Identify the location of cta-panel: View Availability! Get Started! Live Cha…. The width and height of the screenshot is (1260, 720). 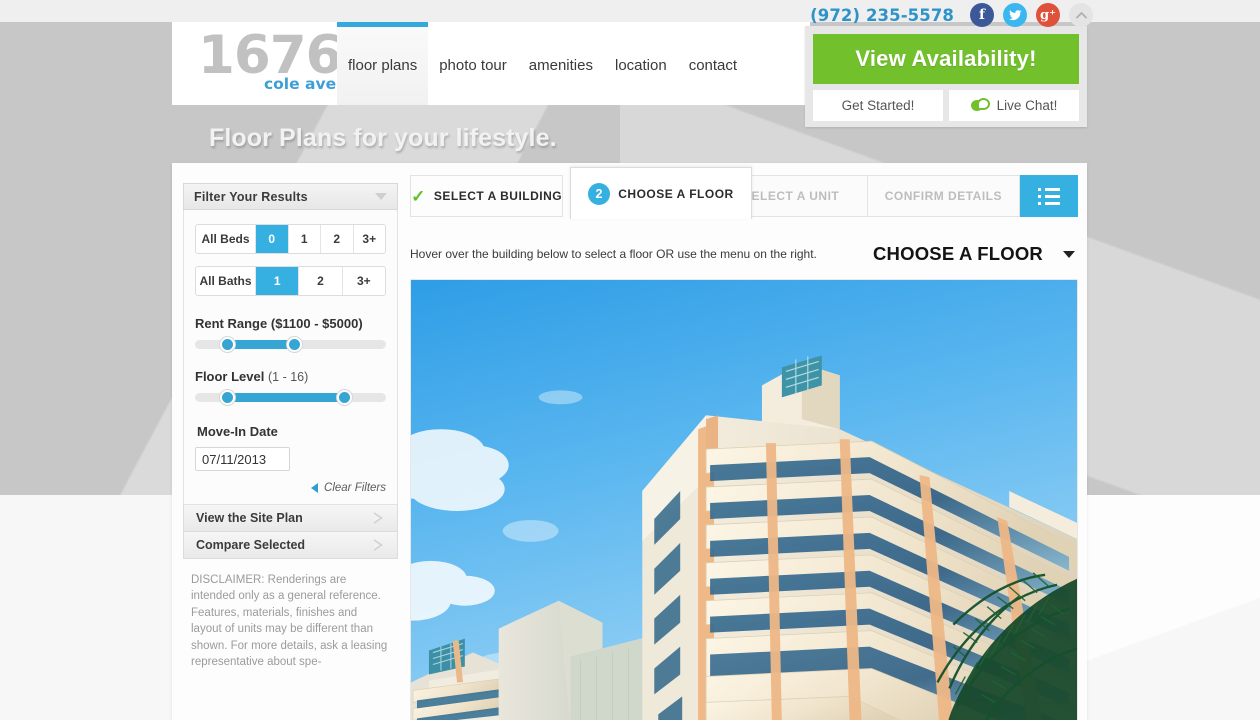
(946, 76).